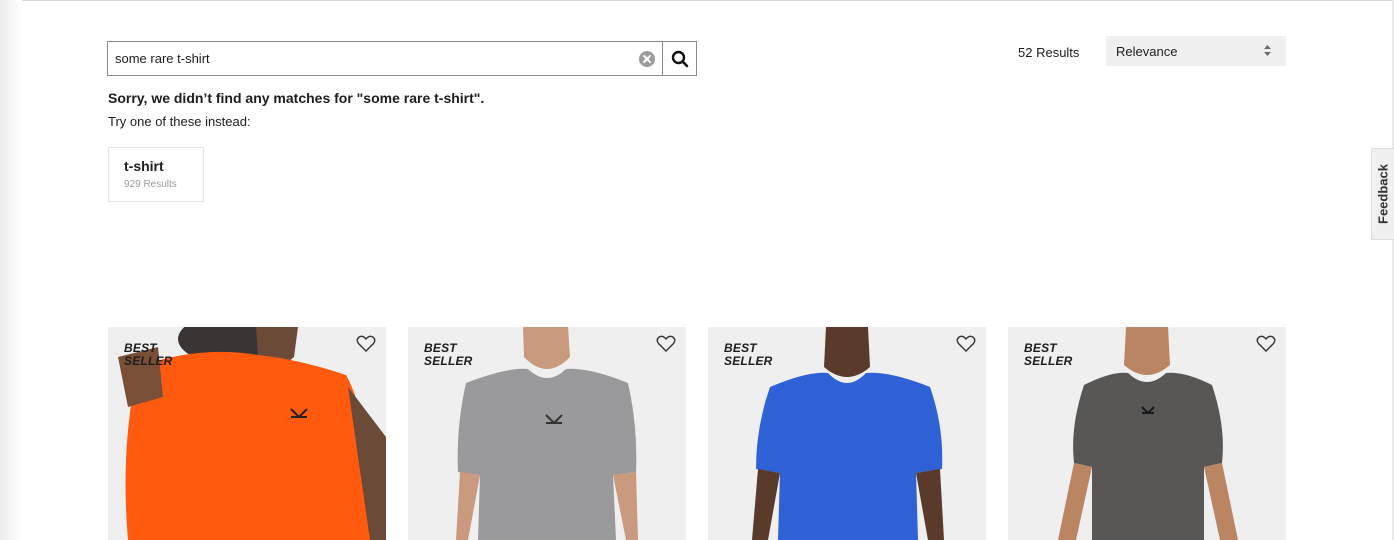  I want to click on search-submit-button, so click(679, 58).